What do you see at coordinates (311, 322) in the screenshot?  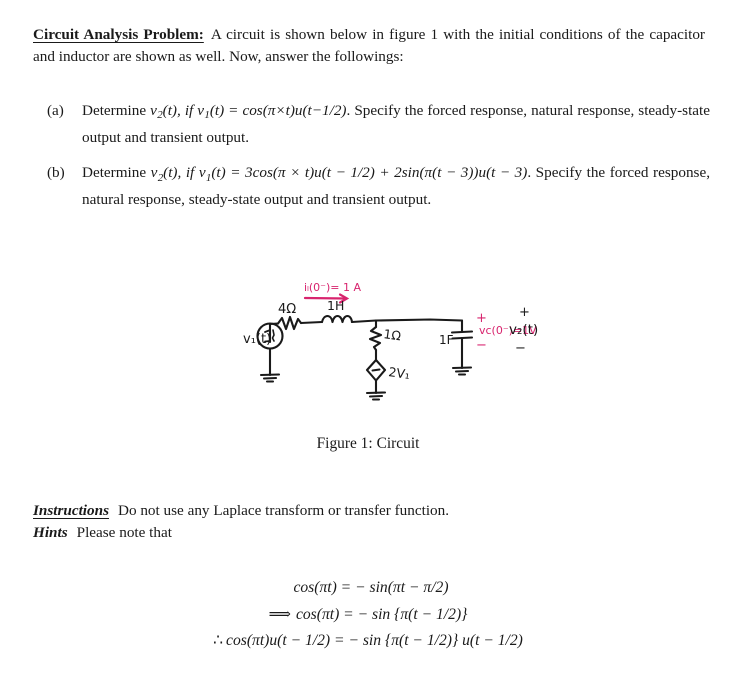 I see `wire-resistor-to-inductor` at bounding box center [311, 322].